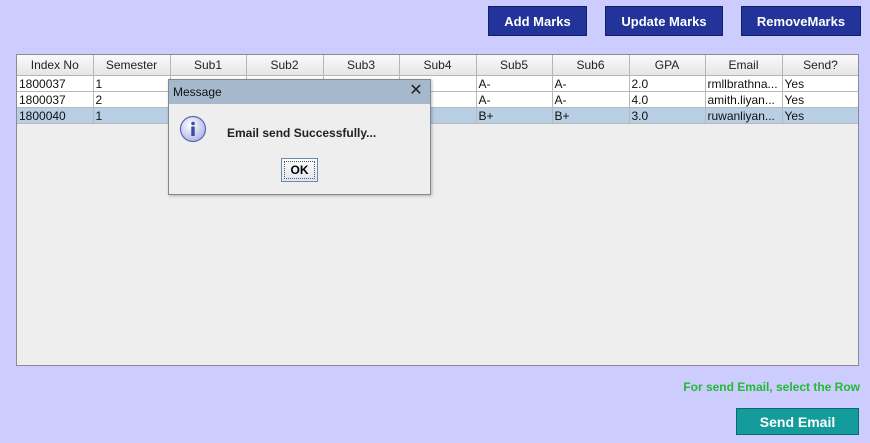 The height and width of the screenshot is (443, 870). I want to click on column-header-email: Email, so click(744, 65).